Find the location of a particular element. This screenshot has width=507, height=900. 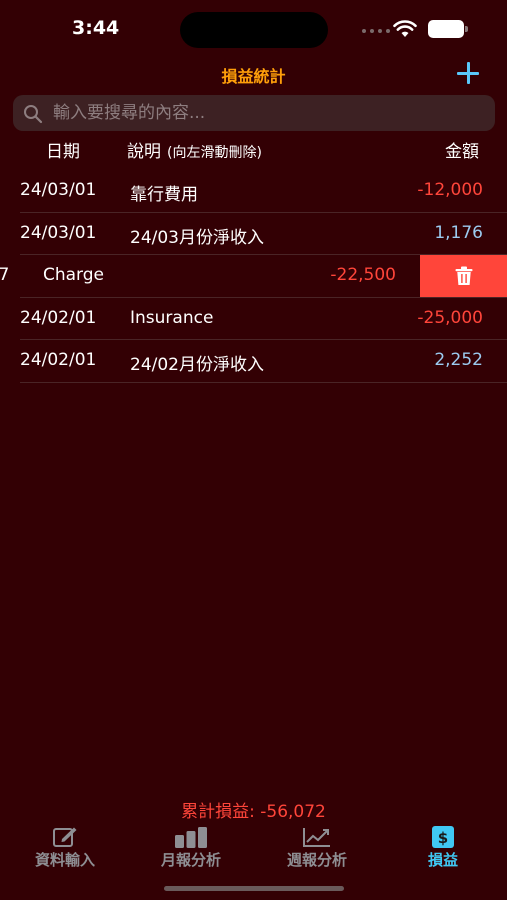

table-row: 24/02/01 Insurance -25,000 is located at coordinates (253, 319).